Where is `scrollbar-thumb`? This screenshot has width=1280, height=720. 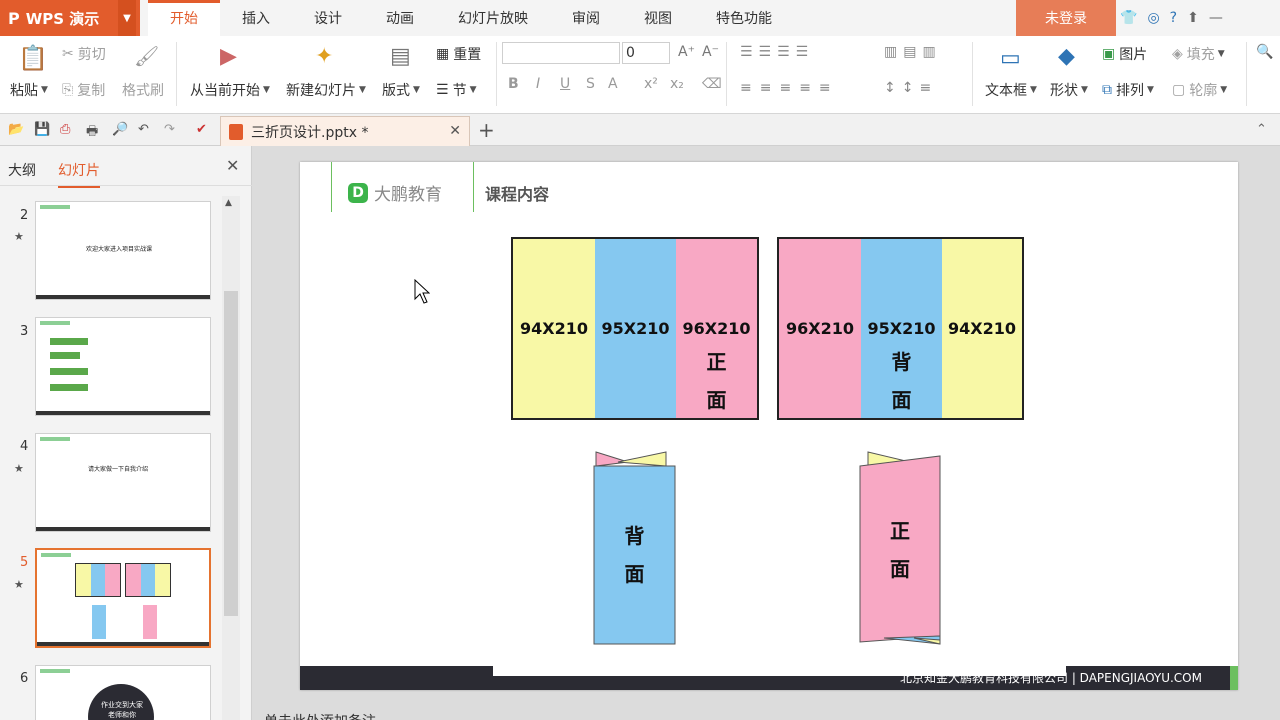
scrollbar-thumb is located at coordinates (231, 453).